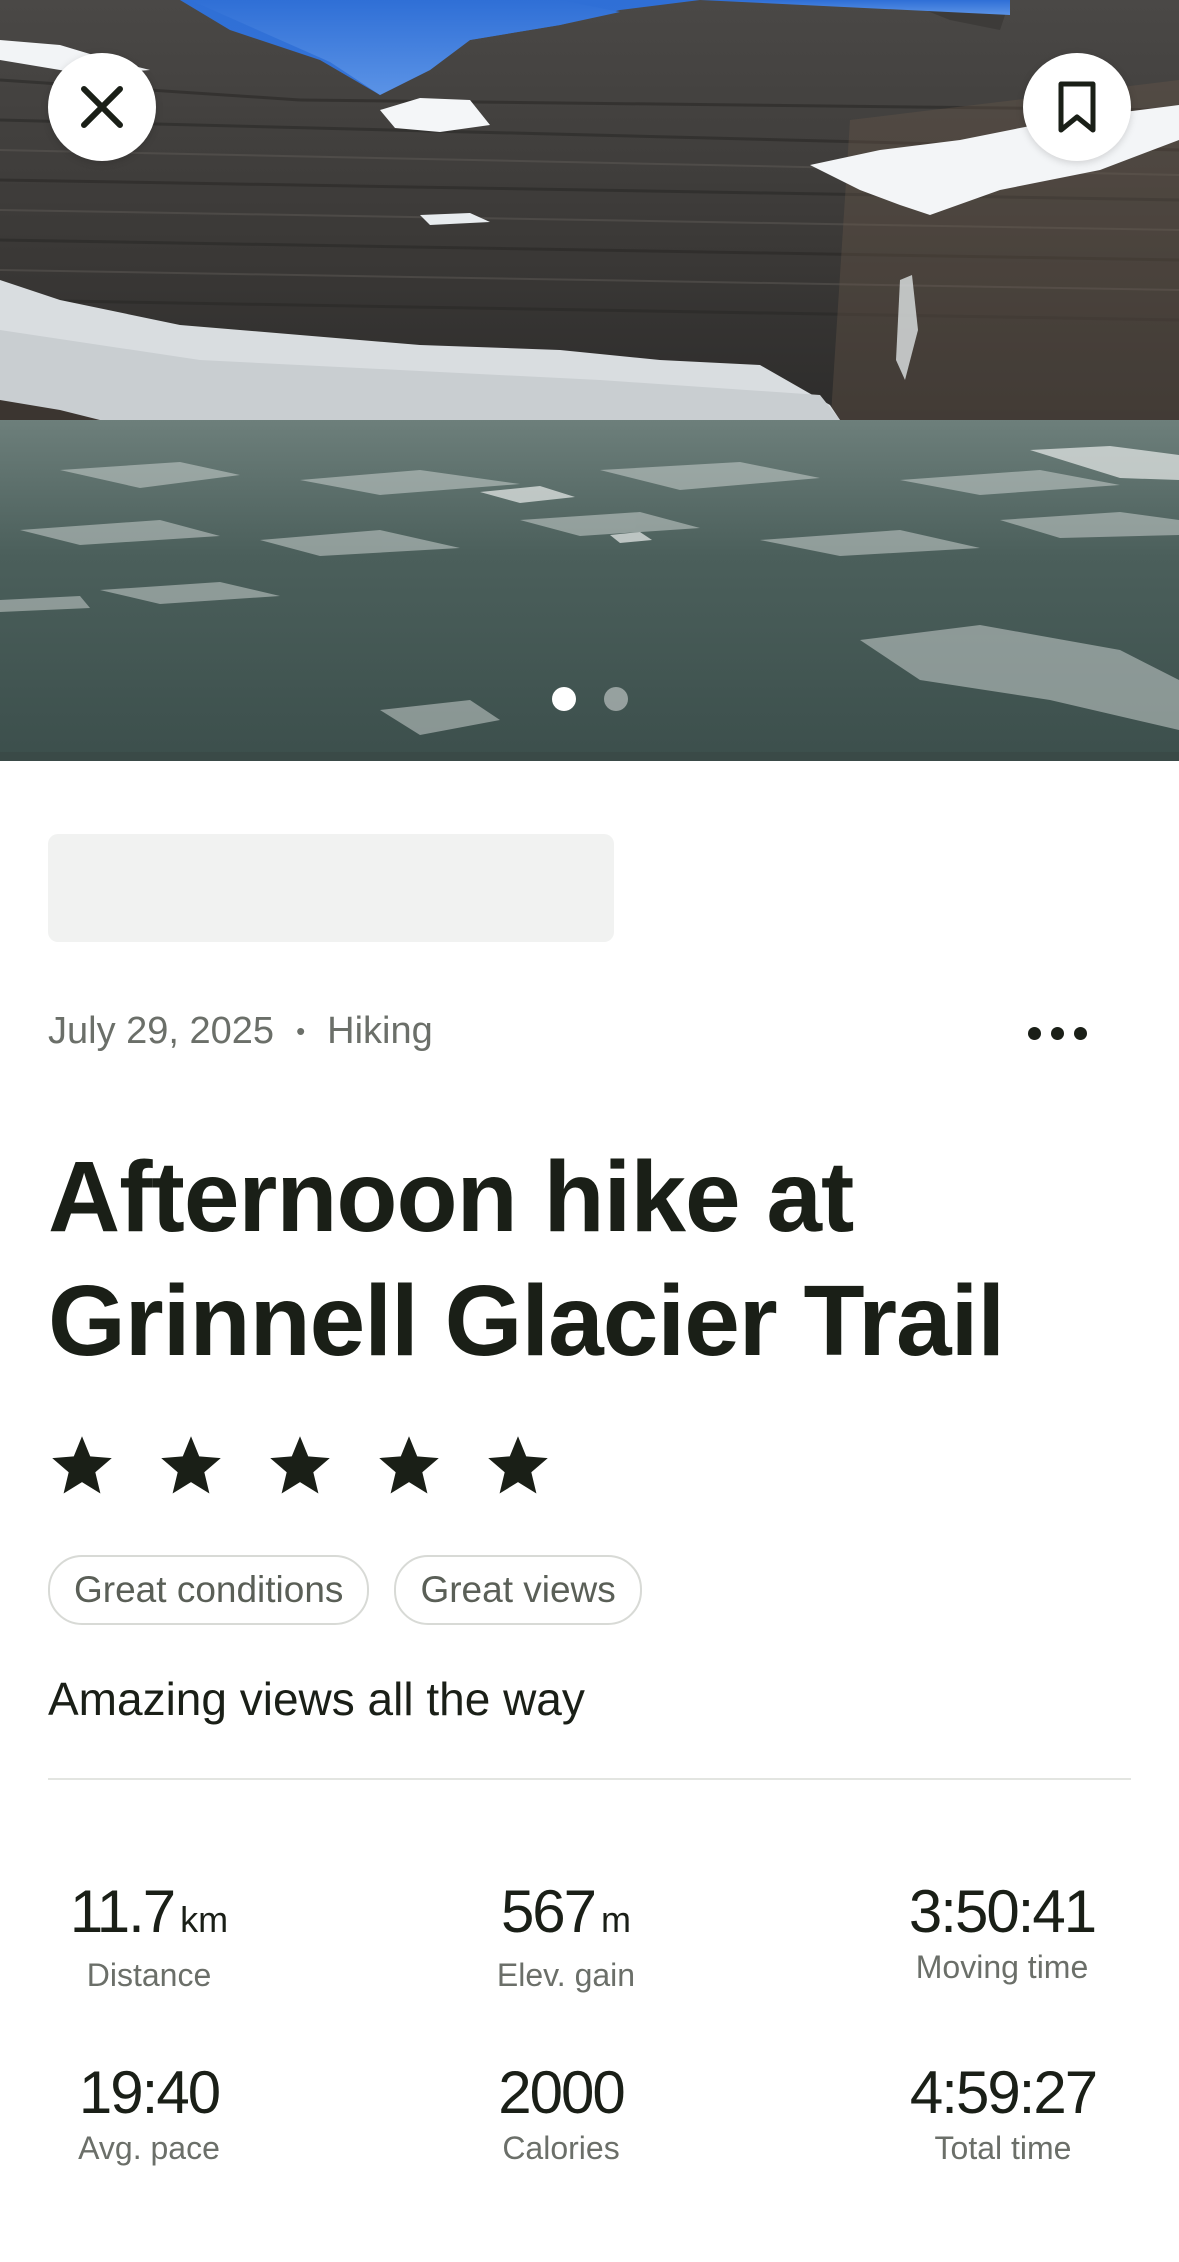 Image resolution: width=1179 pixels, height=2262 pixels. What do you see at coordinates (380, 1031) in the screenshot?
I see `activity-type: Hiking` at bounding box center [380, 1031].